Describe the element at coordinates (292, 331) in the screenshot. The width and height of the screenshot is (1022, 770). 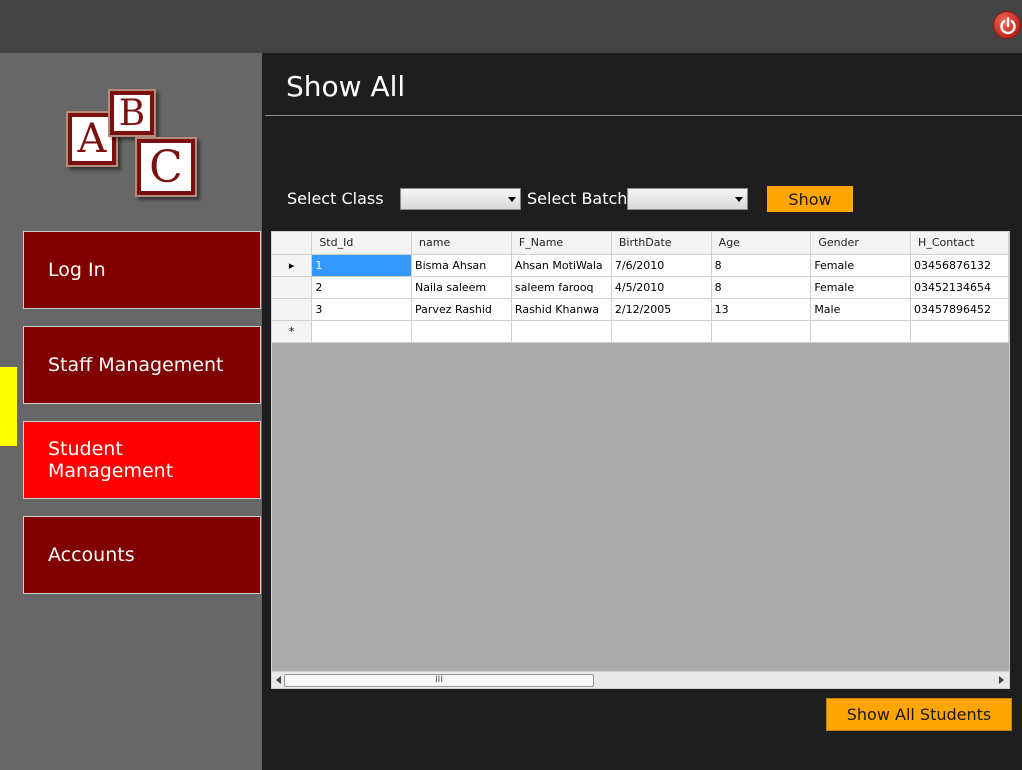
I see `new-row-asterisk-icon: *` at that location.